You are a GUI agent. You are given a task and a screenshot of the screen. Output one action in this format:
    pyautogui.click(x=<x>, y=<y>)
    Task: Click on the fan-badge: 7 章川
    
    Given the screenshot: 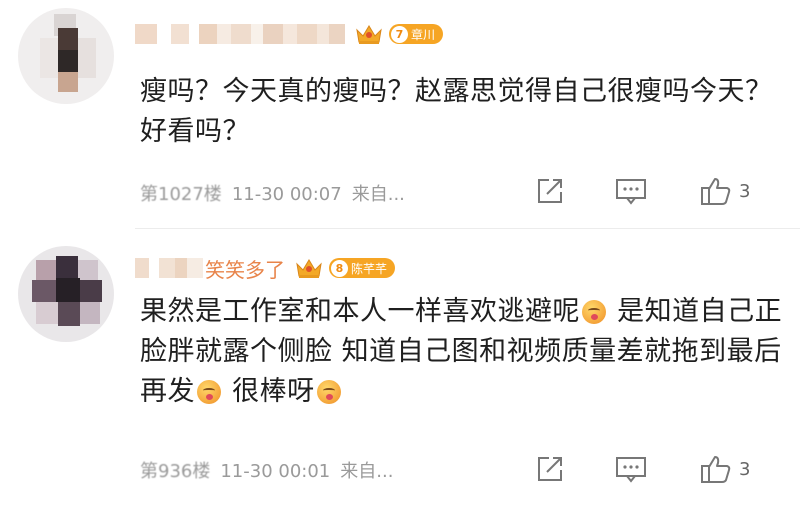 What is the action you would take?
    pyautogui.click(x=416, y=34)
    